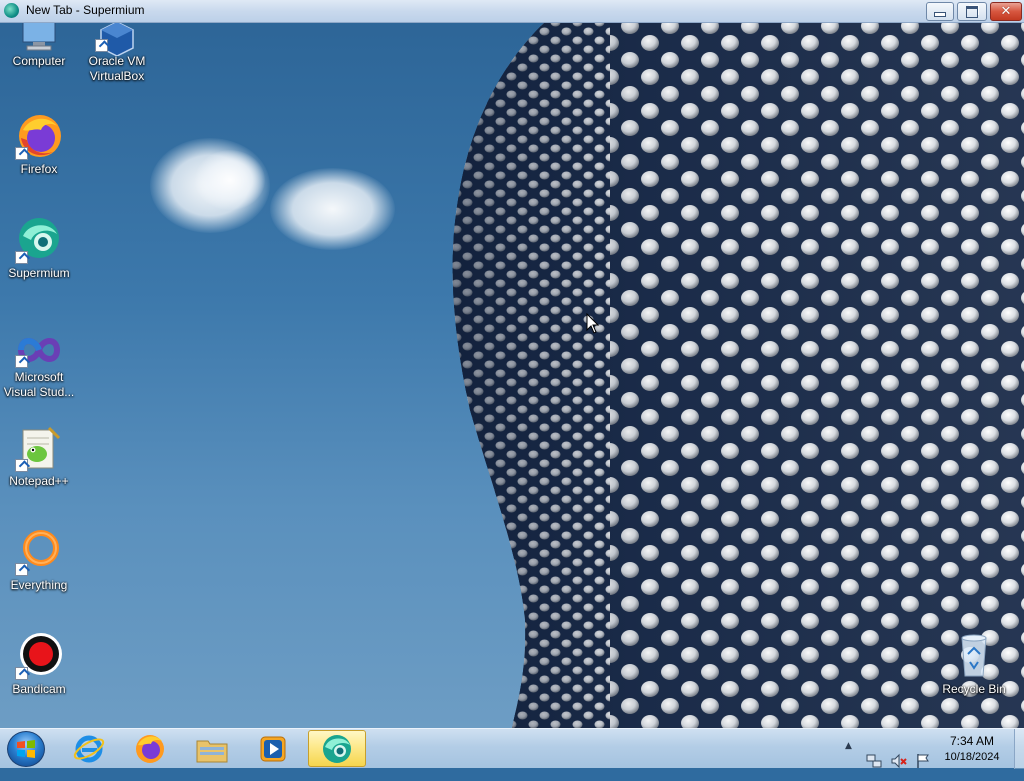 The image size is (1024, 781). I want to click on desktop-icon-computer: Computer, so click(39, 45).